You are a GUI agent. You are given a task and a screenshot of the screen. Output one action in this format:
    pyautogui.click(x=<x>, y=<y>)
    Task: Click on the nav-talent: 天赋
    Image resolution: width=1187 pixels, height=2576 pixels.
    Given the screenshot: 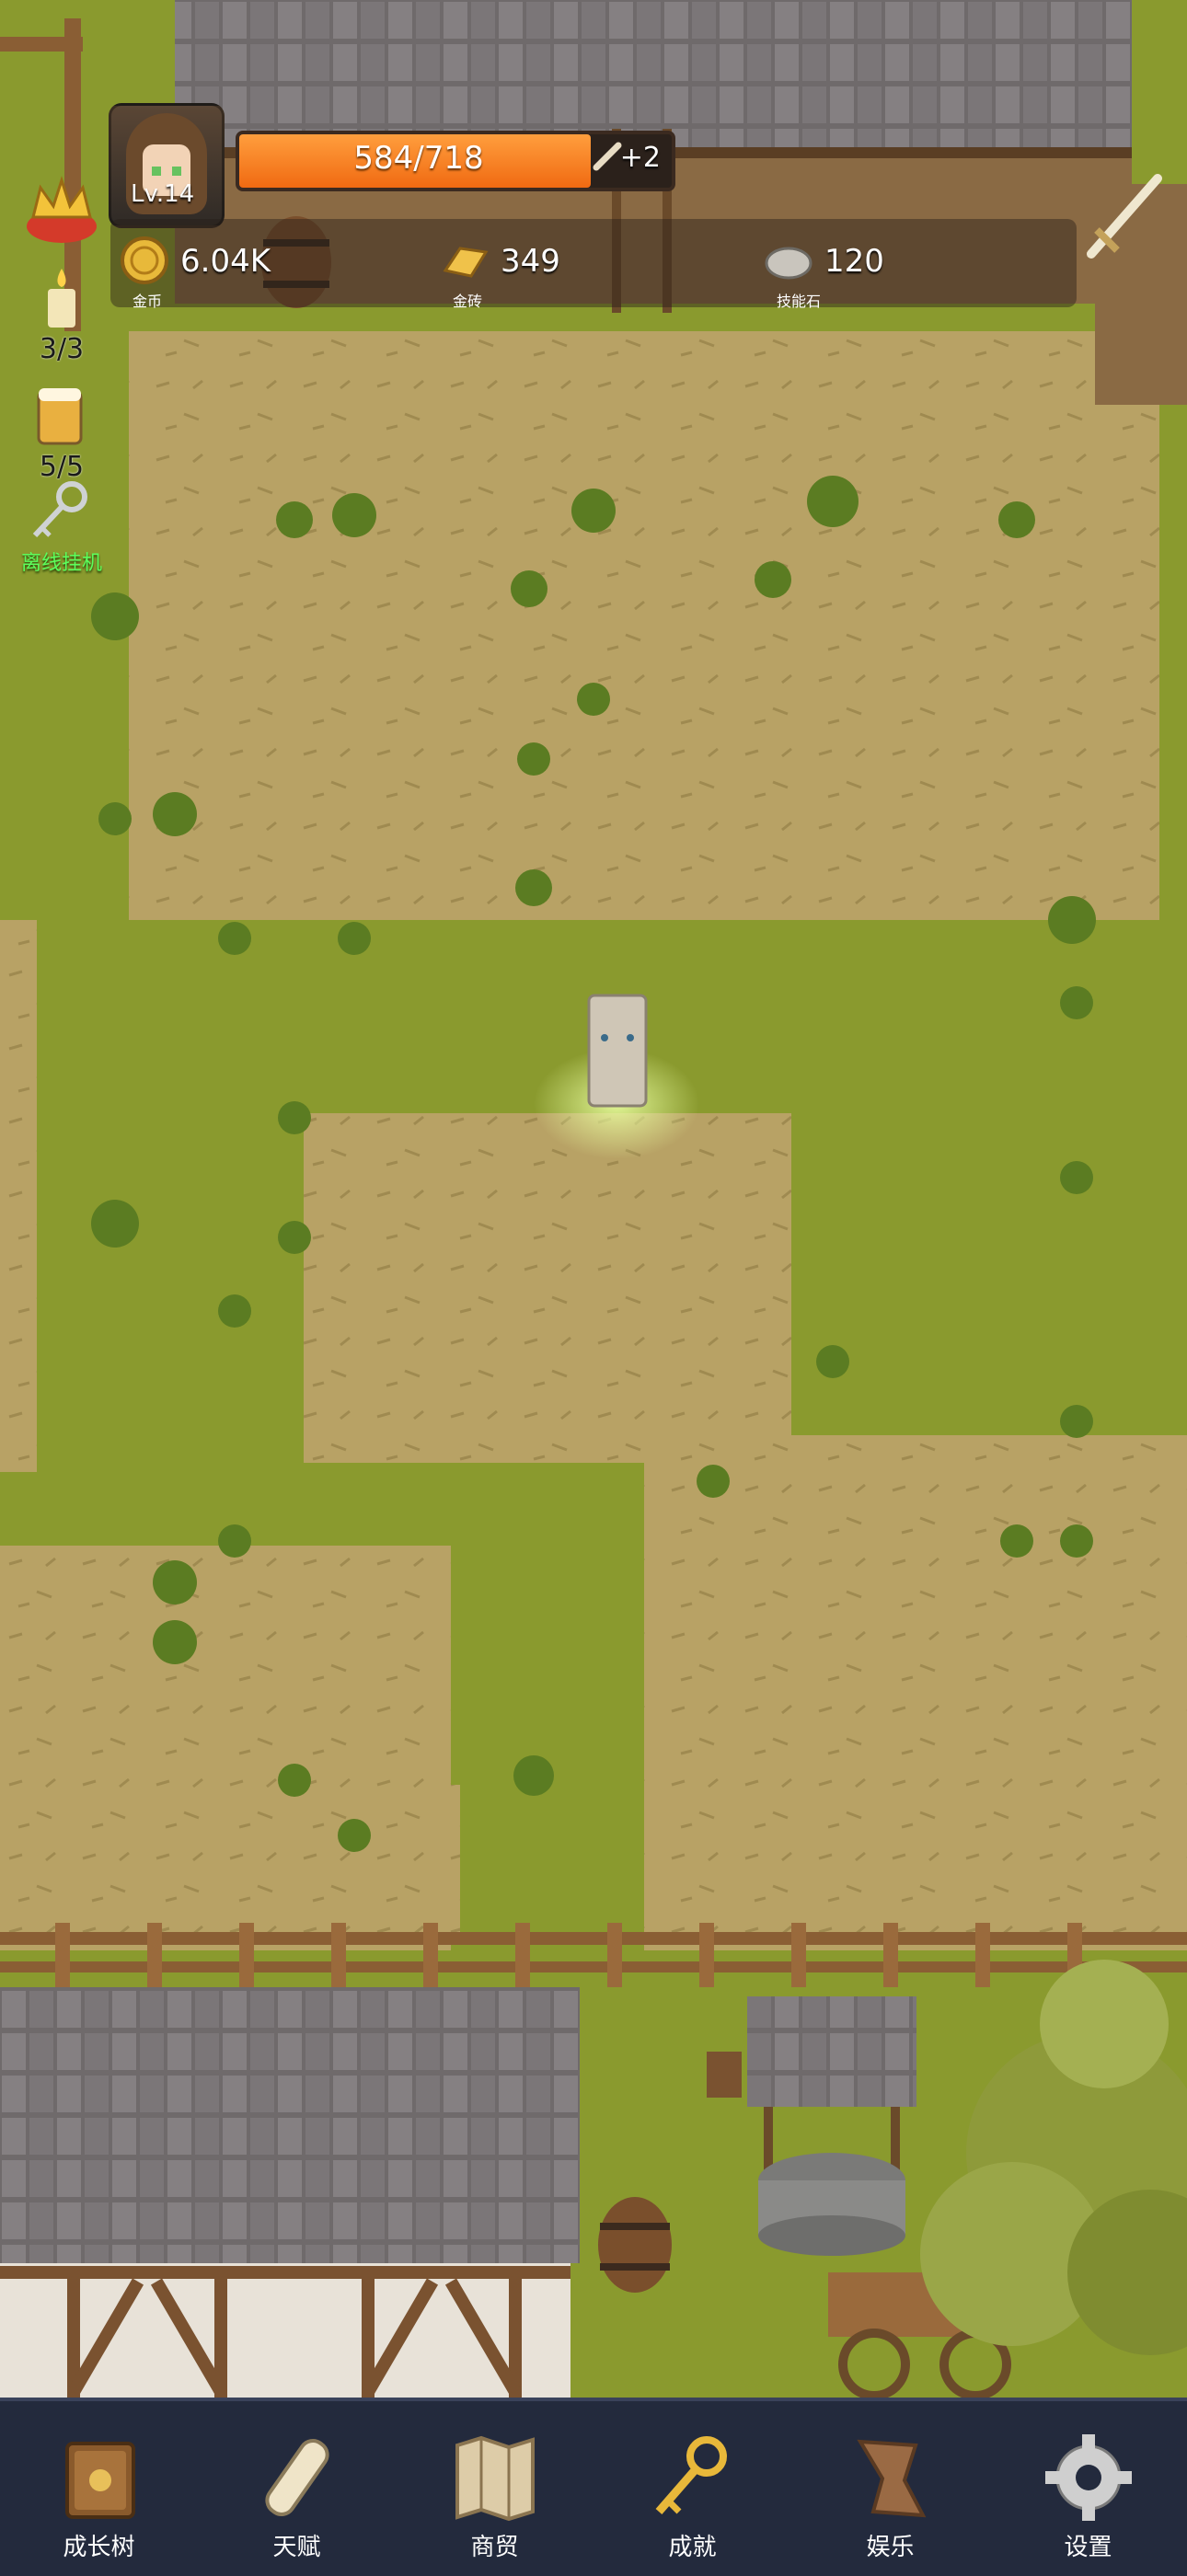 What is the action you would take?
    pyautogui.click(x=297, y=2488)
    